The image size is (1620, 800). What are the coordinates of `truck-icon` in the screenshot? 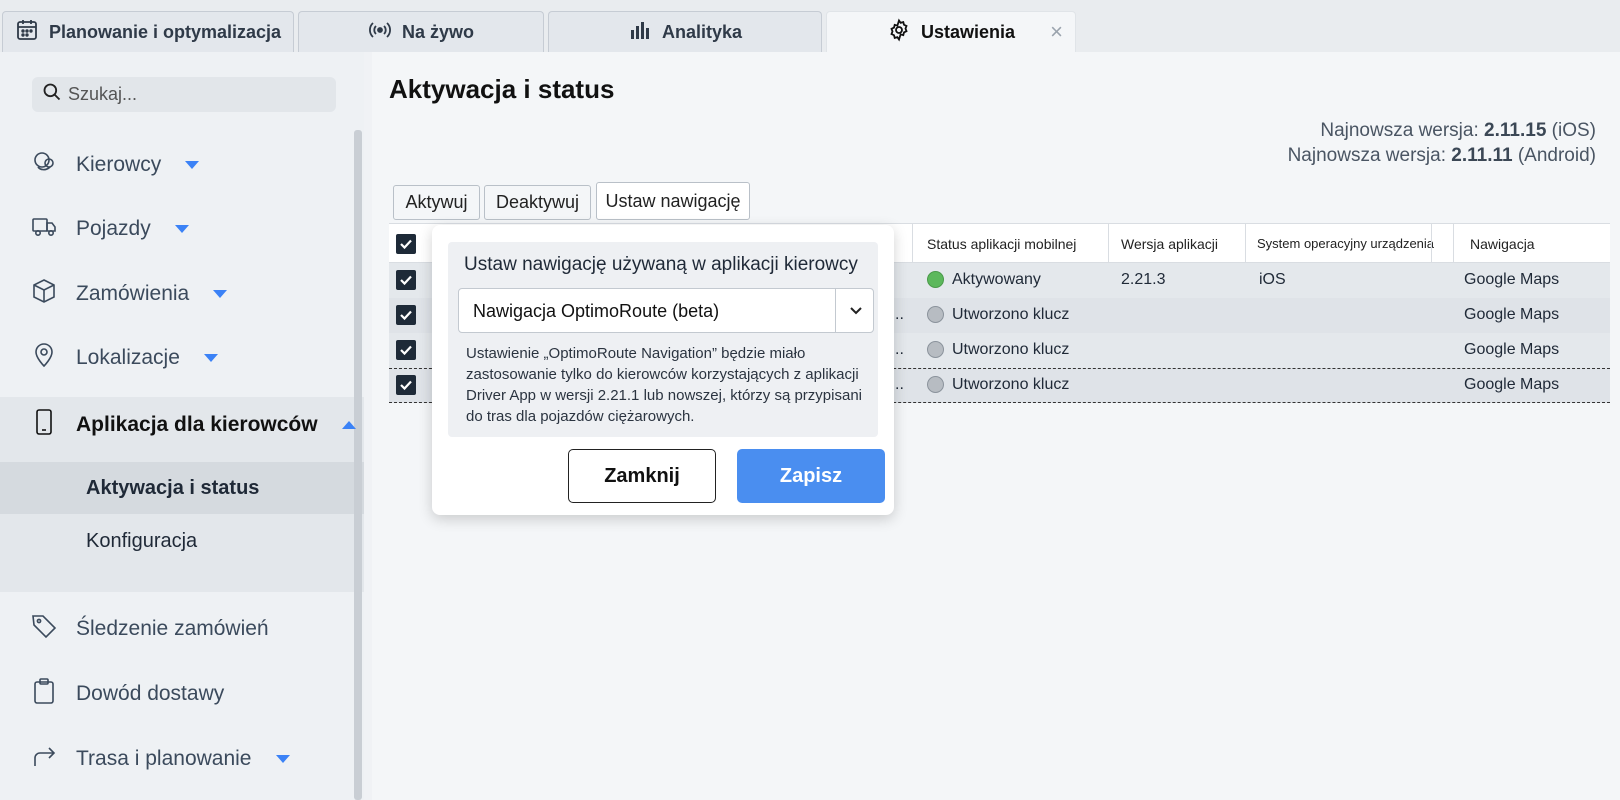 It's located at (44, 229).